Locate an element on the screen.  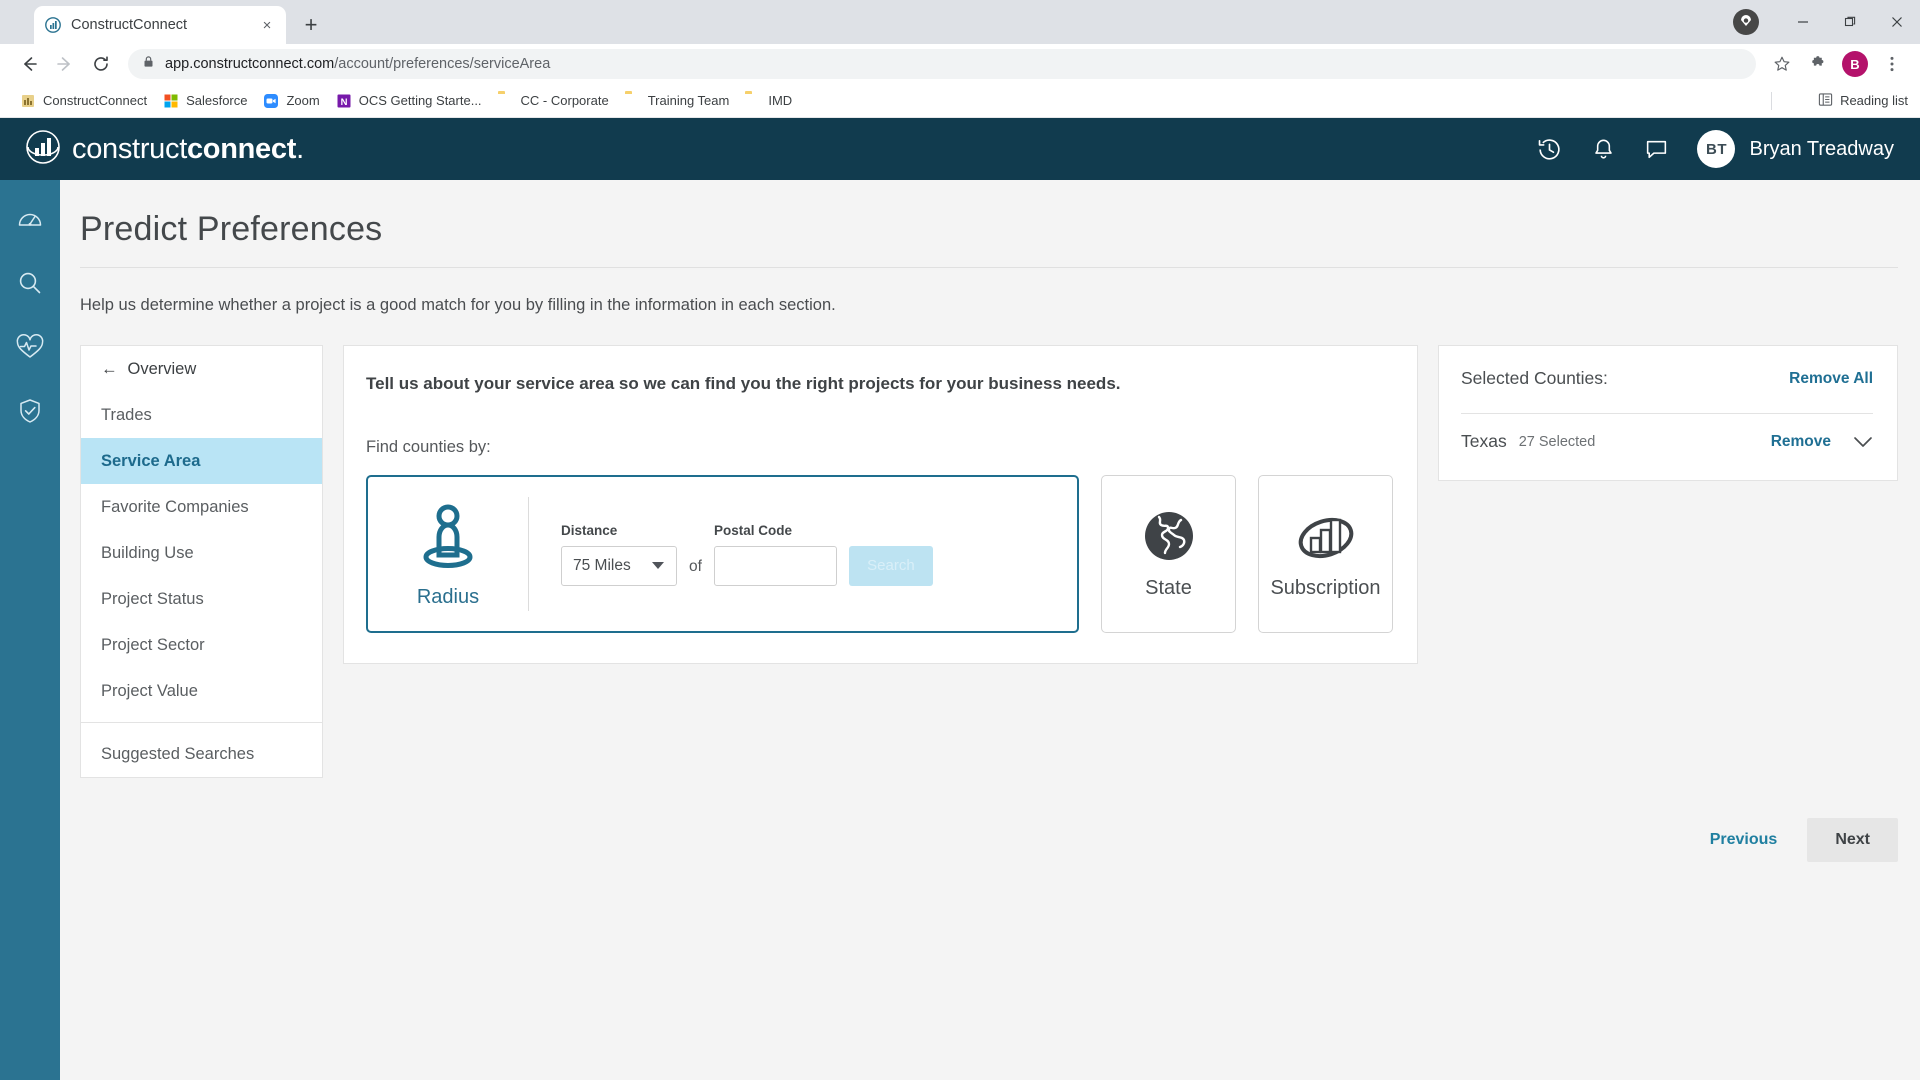
mode-card-label: Radius is located at coordinates (448, 597).